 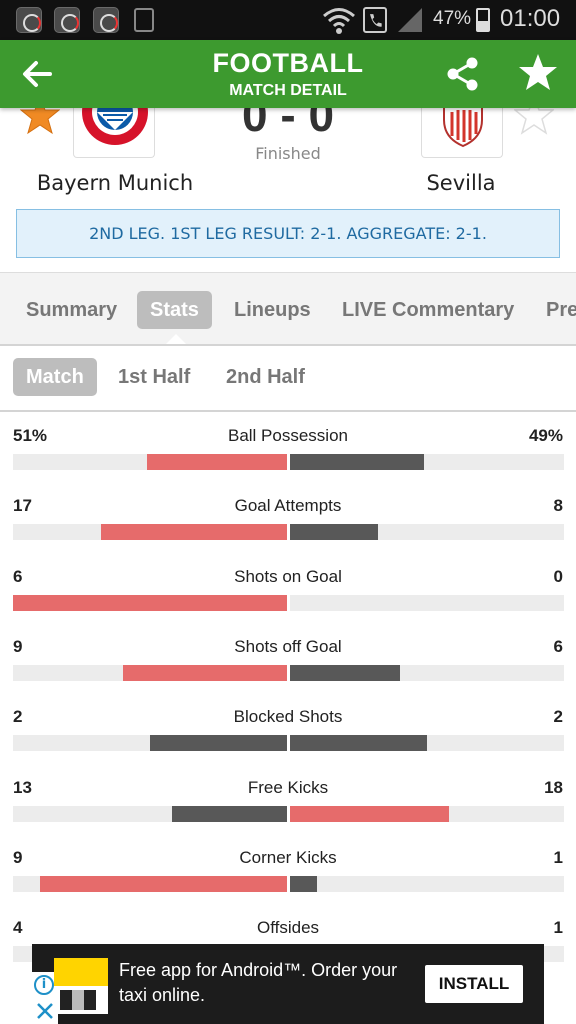 I want to click on stat-row: 2 Blocked Shots 2, so click(x=288, y=728).